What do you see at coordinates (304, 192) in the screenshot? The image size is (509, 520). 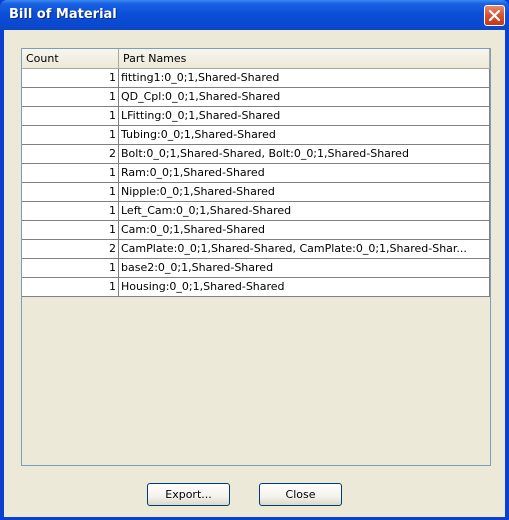 I see `part-names-cell: Nipple:0_0;1,Shared-Shared` at bounding box center [304, 192].